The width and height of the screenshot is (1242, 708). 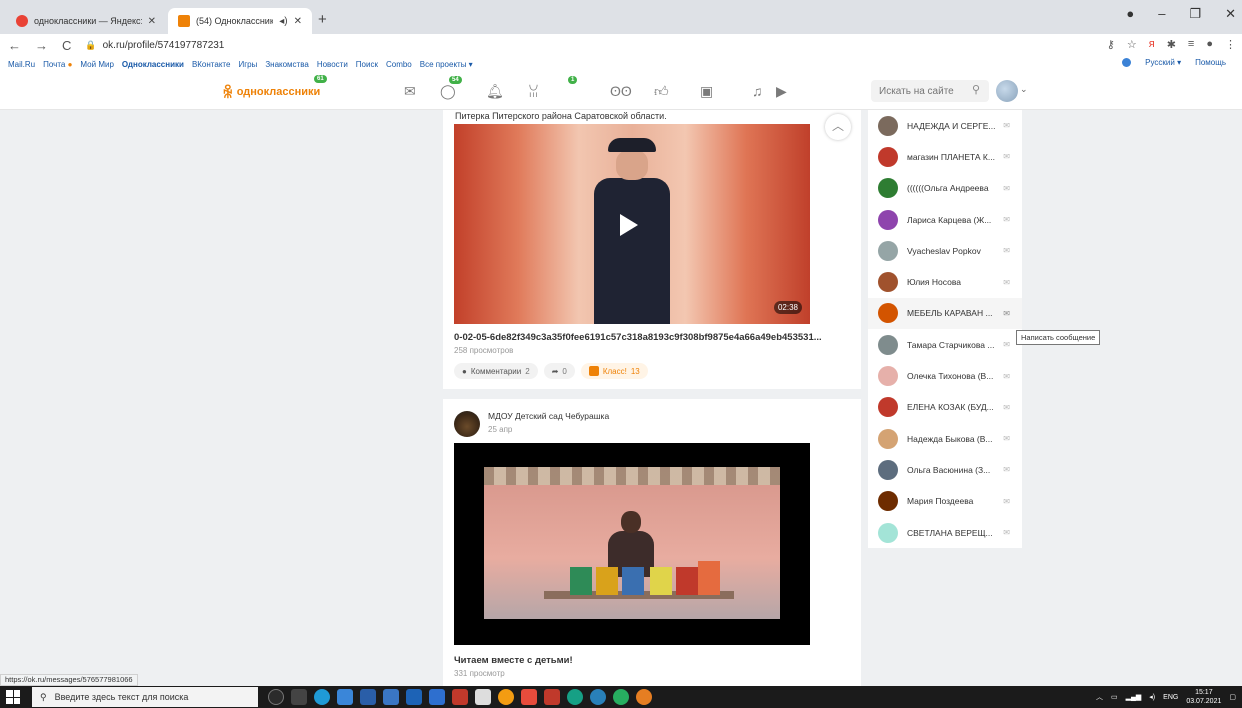 What do you see at coordinates (652, 655) in the screenshot?
I see `video-title: Читаем вместе с детьми!` at bounding box center [652, 655].